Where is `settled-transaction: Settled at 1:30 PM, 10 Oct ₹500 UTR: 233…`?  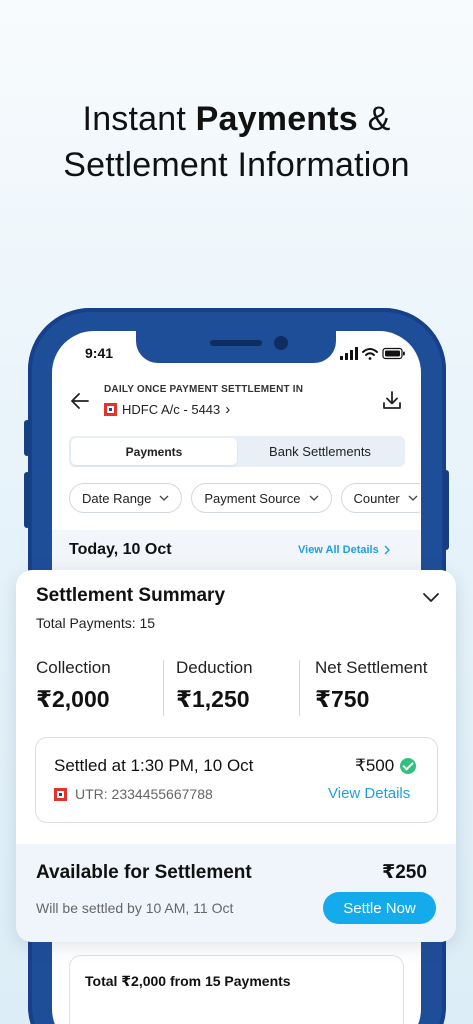 settled-transaction: Settled at 1:30 PM, 10 Oct ₹500 UTR: 233… is located at coordinates (236, 780).